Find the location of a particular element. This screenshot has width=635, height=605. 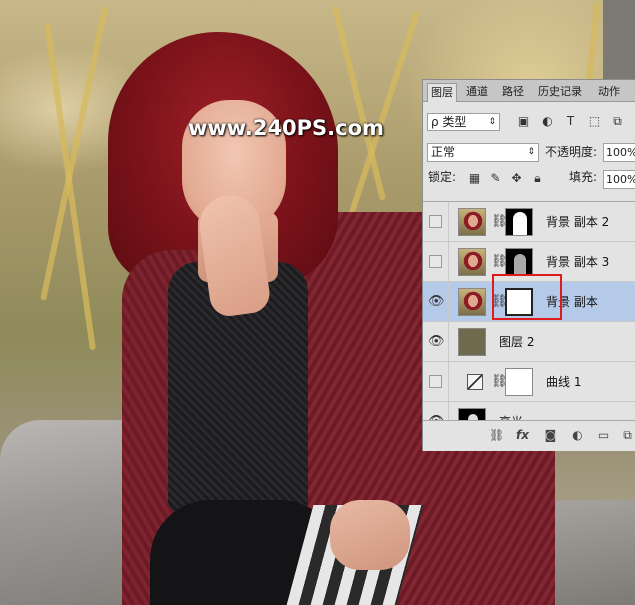

panel-footer: ⛓ fx ◙ ◐ ▭ ⧉ is located at coordinates (529, 435).